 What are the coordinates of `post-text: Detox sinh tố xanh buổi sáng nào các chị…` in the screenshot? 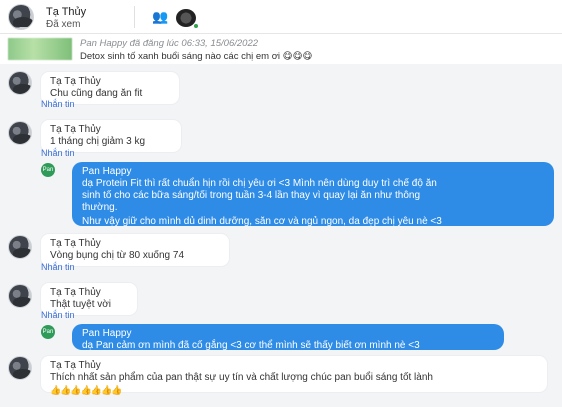 It's located at (196, 56).